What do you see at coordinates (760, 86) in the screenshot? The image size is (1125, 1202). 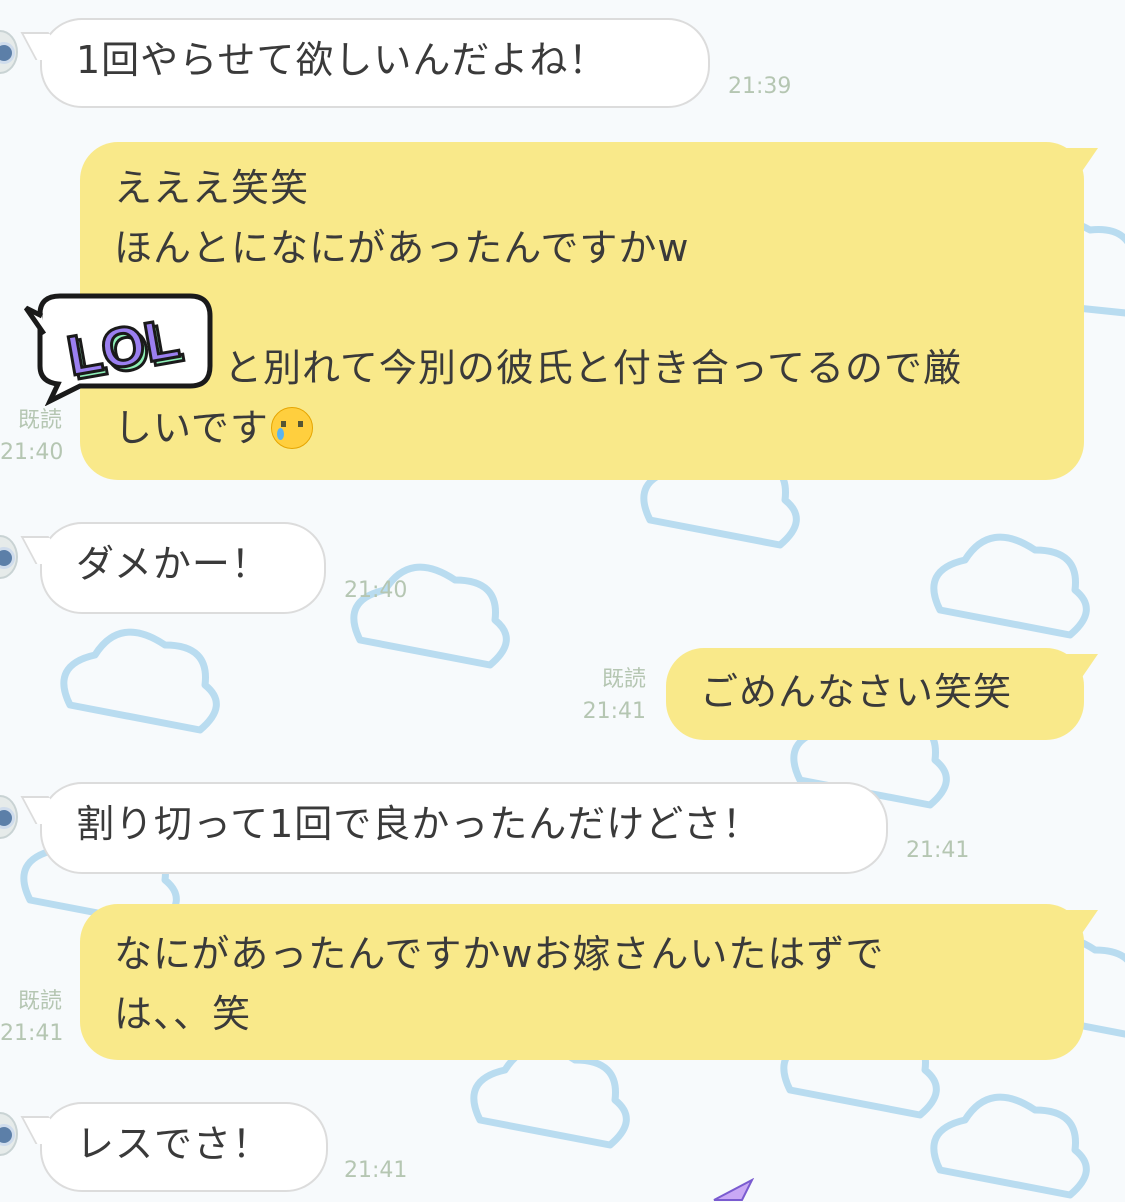 I see `message-timestamp: 21:39` at bounding box center [760, 86].